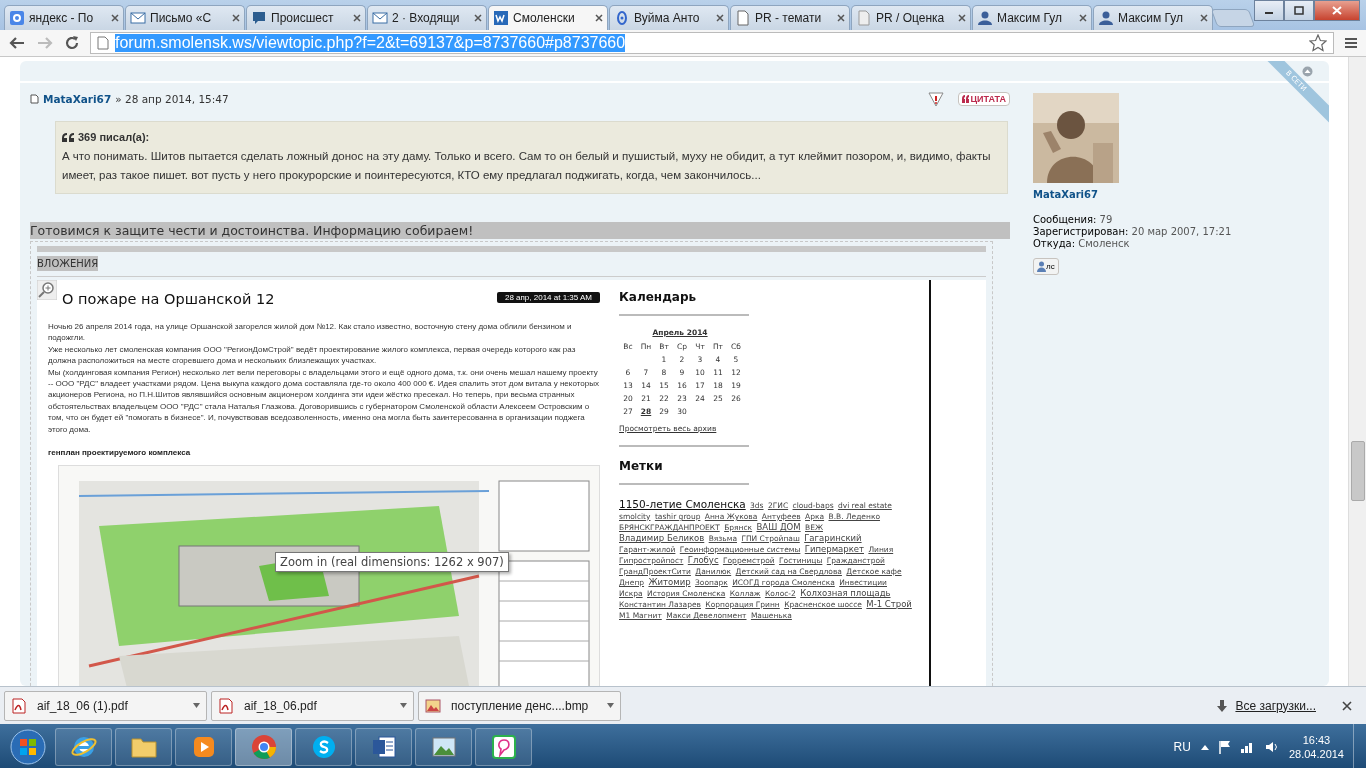 This screenshot has height=768, width=1366. Describe the element at coordinates (1271, 746) in the screenshot. I see `volume-icon` at that location.